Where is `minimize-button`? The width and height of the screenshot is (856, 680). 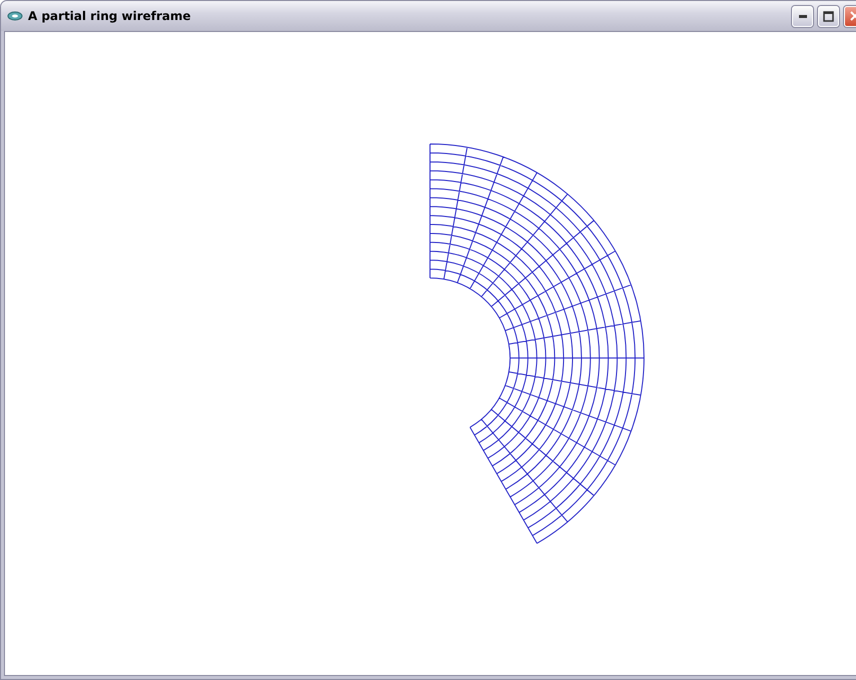 minimize-button is located at coordinates (802, 16).